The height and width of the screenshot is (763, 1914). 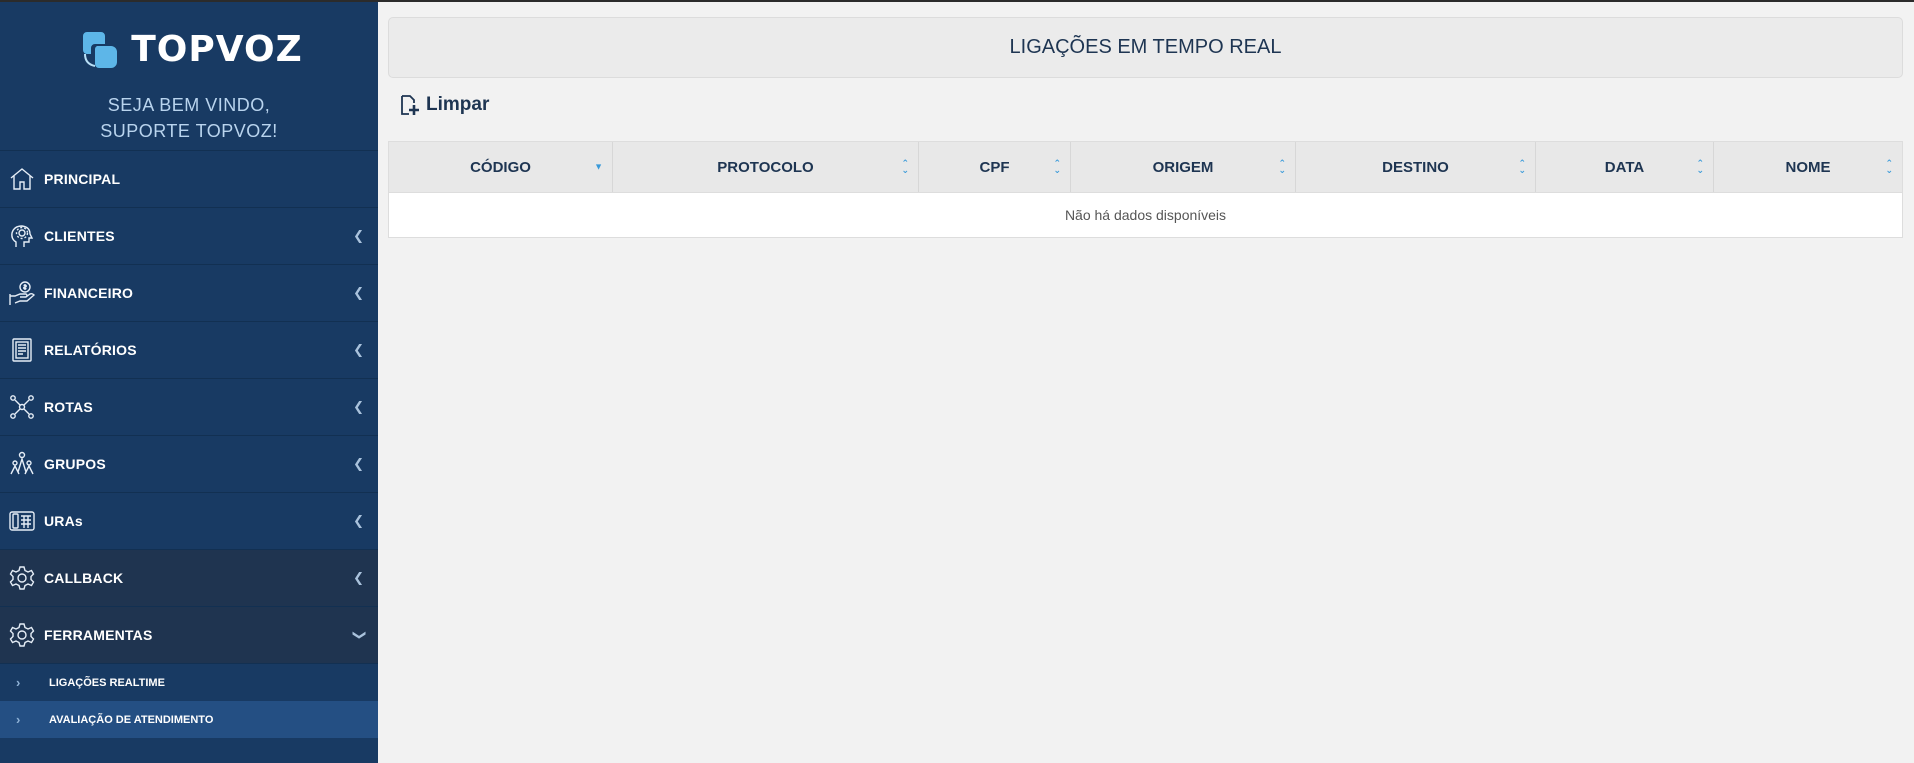 What do you see at coordinates (189, 118) in the screenshot?
I see `welcome-message: SEJA BEM VINDO, SUPORTE TOPVOZ!` at bounding box center [189, 118].